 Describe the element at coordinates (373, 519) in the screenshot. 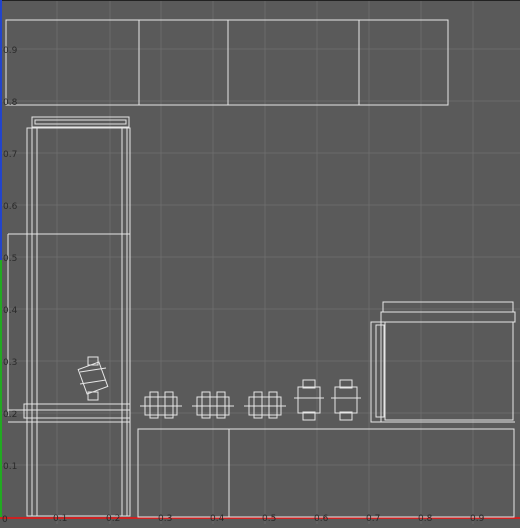

I see `x-tick-label: 0.7` at that location.